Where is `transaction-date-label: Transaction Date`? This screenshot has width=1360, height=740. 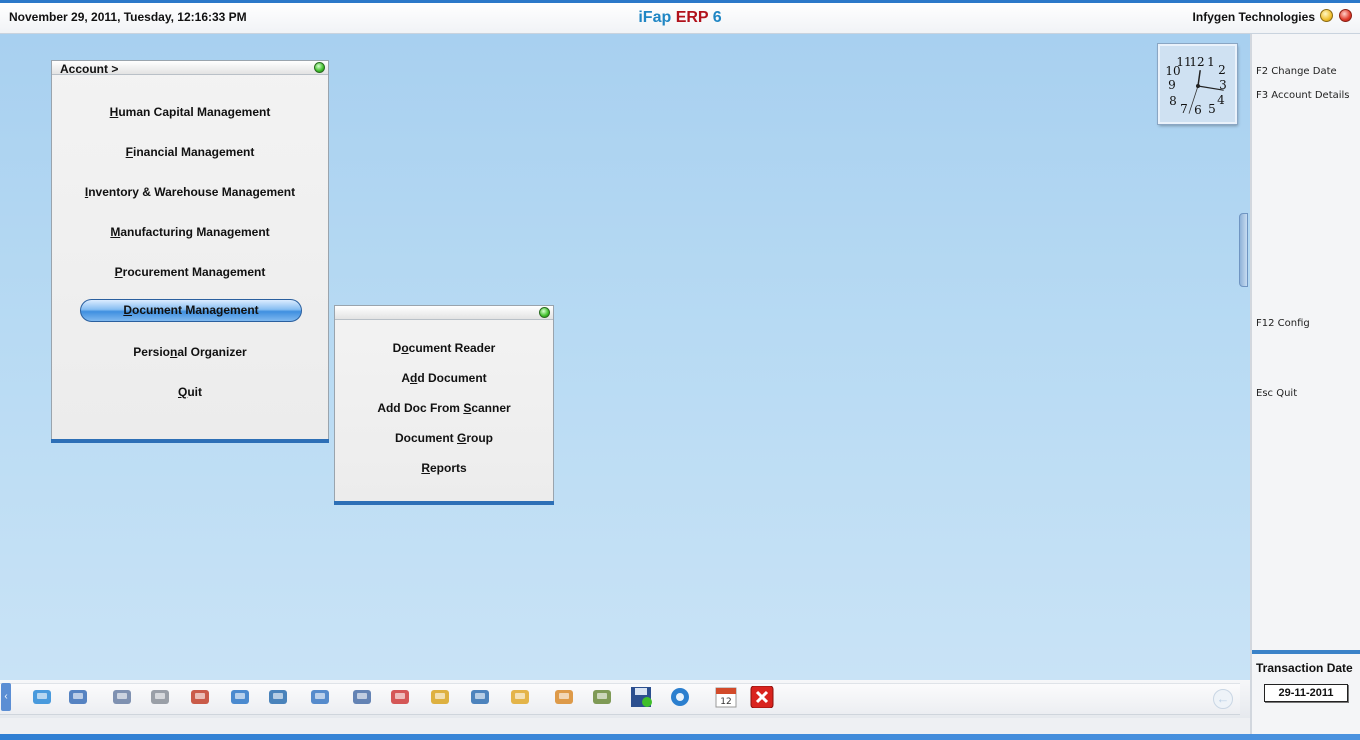
transaction-date-label: Transaction Date is located at coordinates (1304, 668).